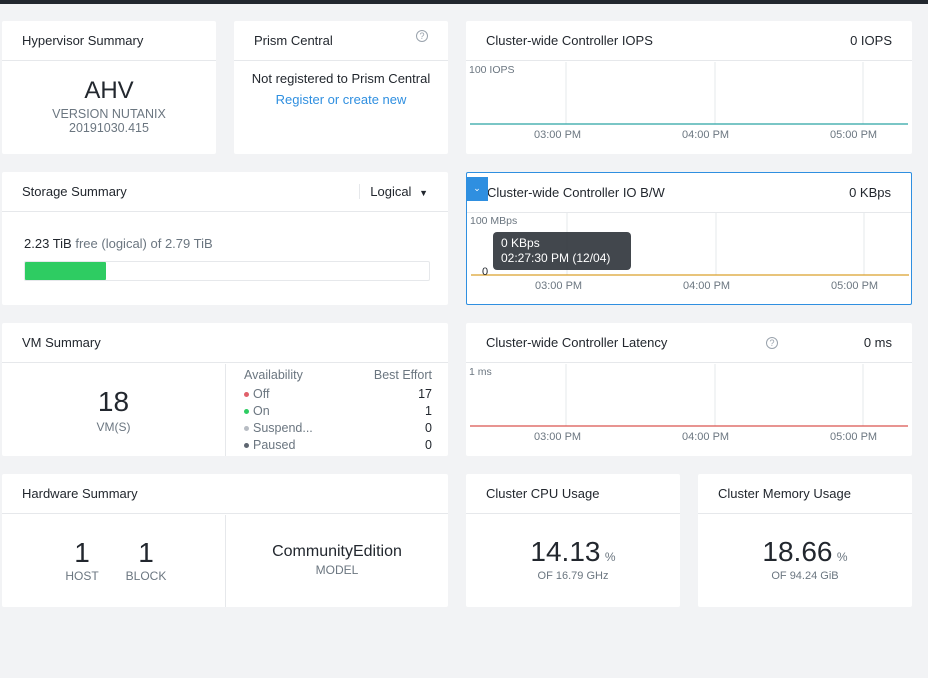 The width and height of the screenshot is (928, 678). What do you see at coordinates (870, 192) in the screenshot?
I see `iobw-value: 0 KBps` at bounding box center [870, 192].